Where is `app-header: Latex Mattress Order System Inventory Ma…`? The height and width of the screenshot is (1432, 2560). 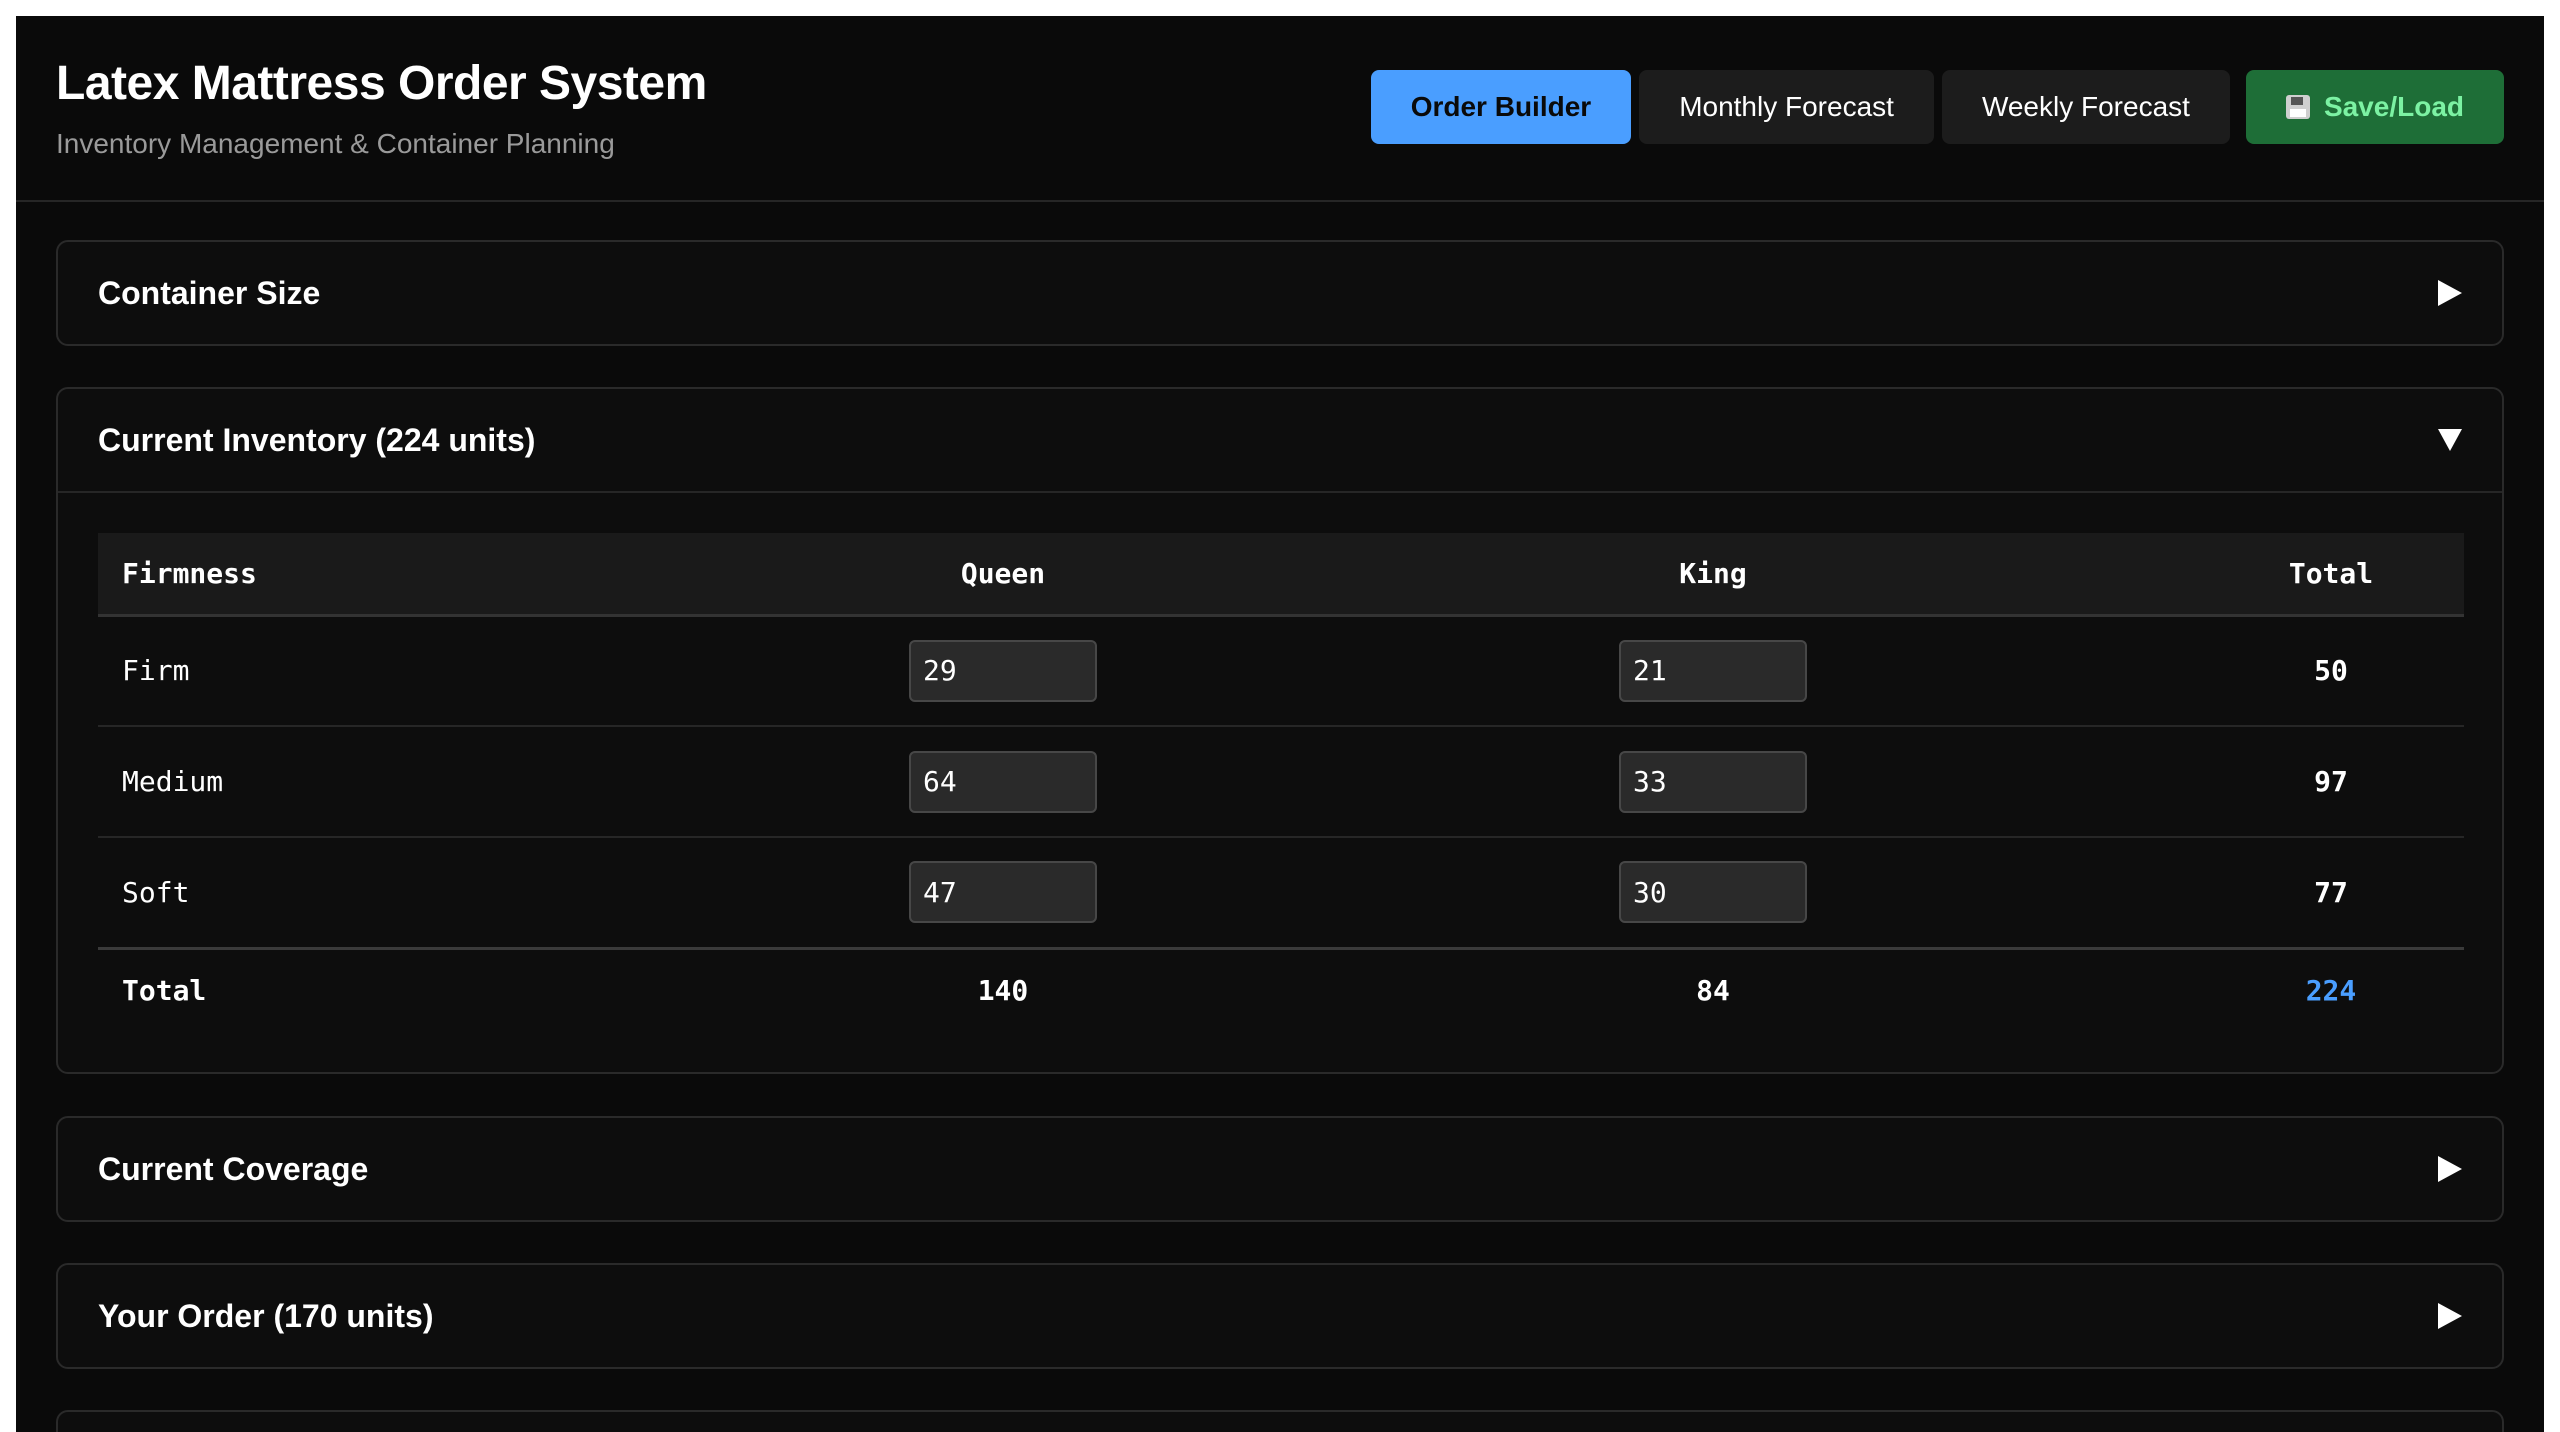
app-header: Latex Mattress Order System Inventory Ma… is located at coordinates (1280, 109).